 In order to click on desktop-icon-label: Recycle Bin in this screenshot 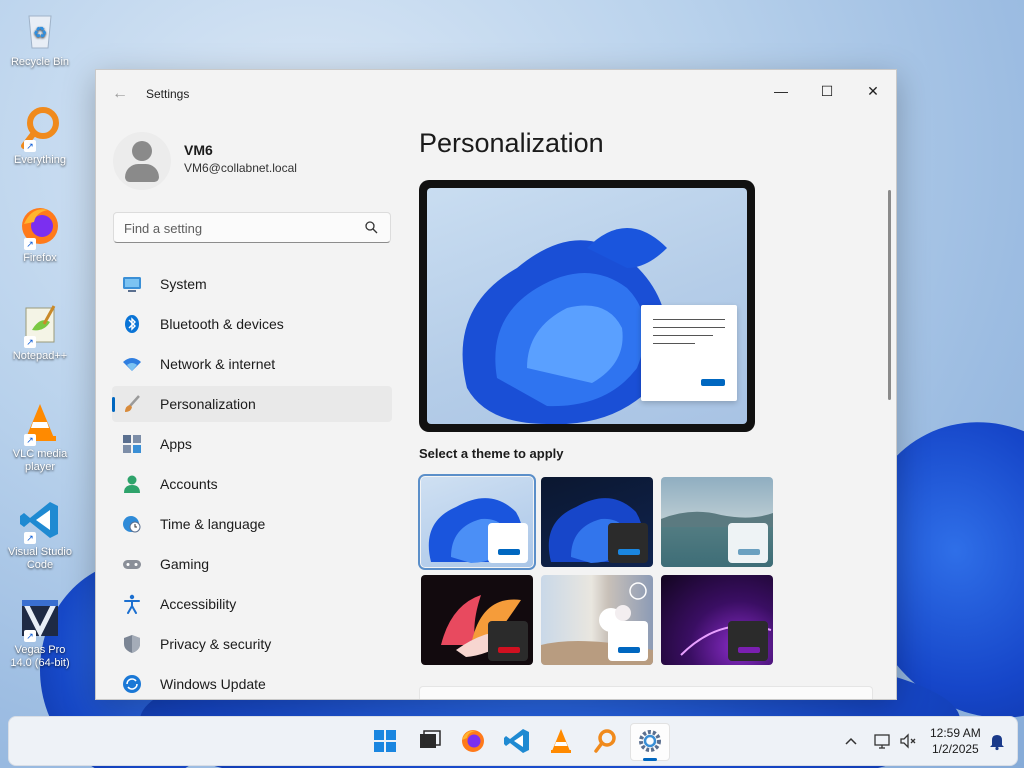, I will do `click(40, 62)`.